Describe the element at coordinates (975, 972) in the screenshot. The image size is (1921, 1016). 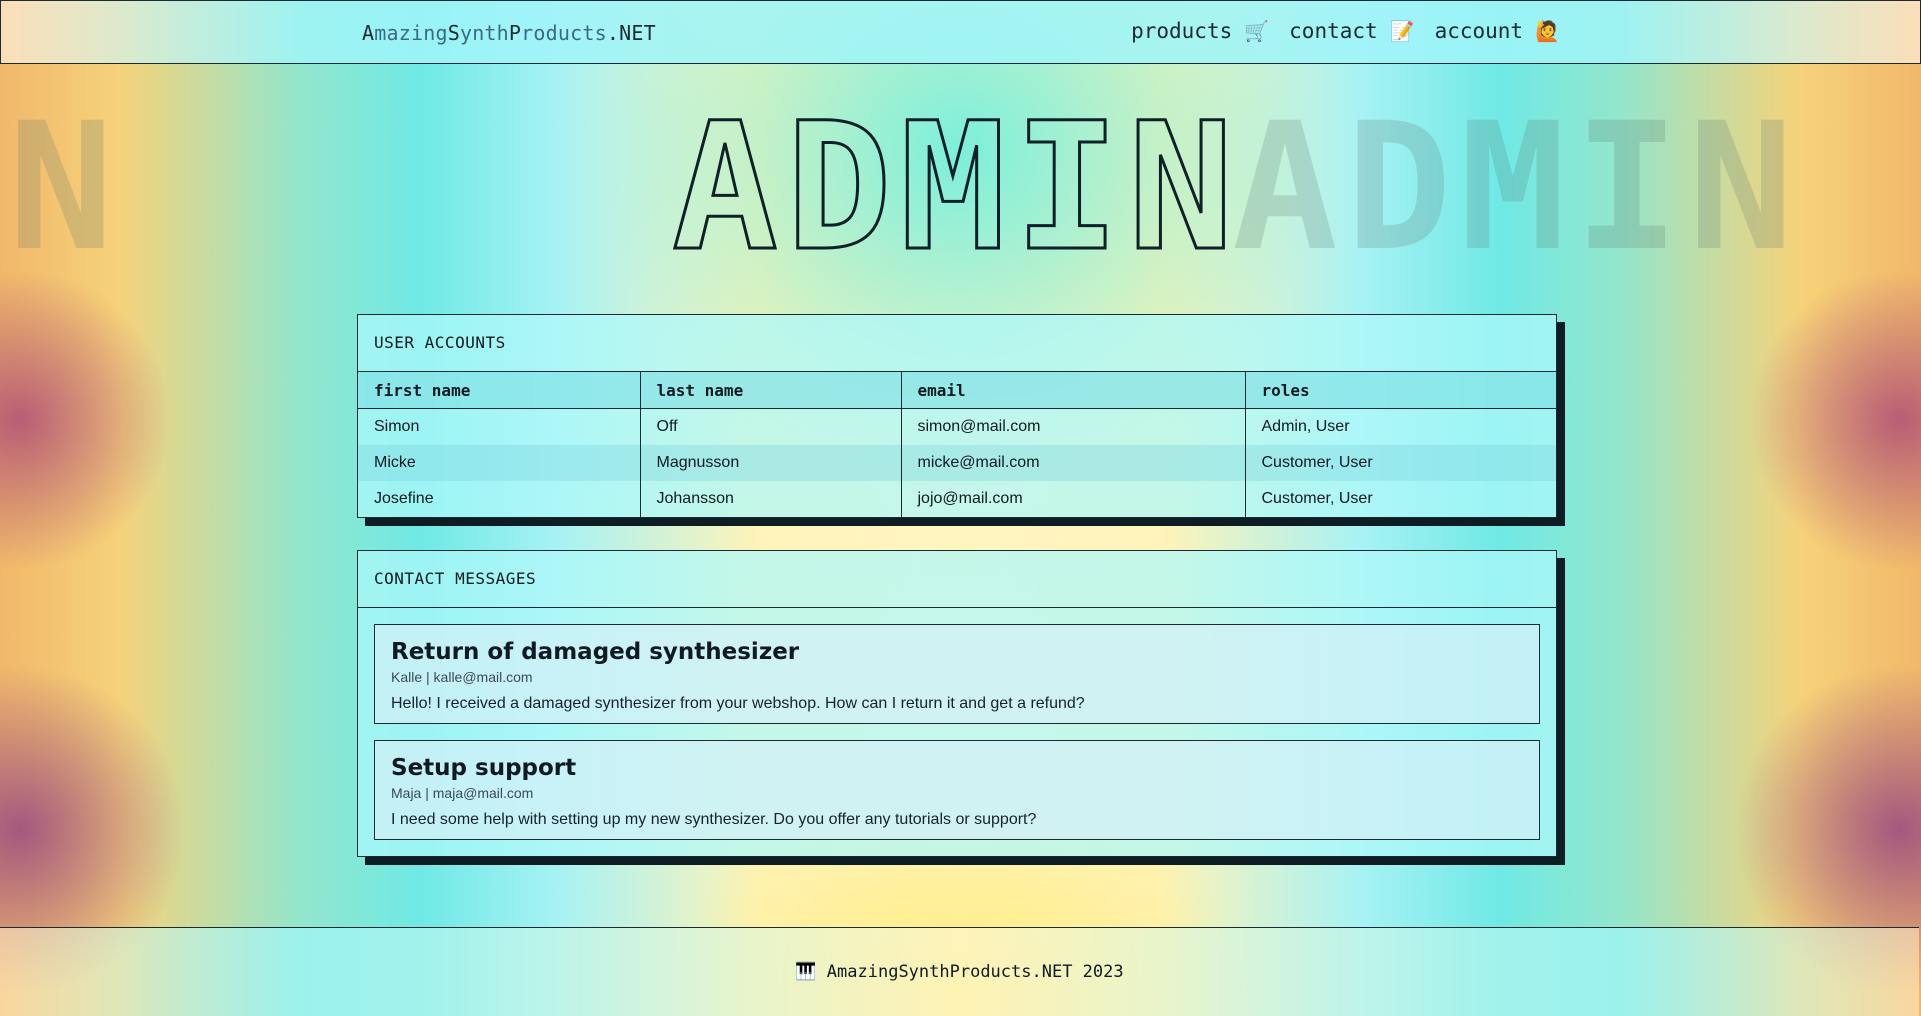
I see `footer-copyright: AmazingSynthProducts.NET 2023` at that location.